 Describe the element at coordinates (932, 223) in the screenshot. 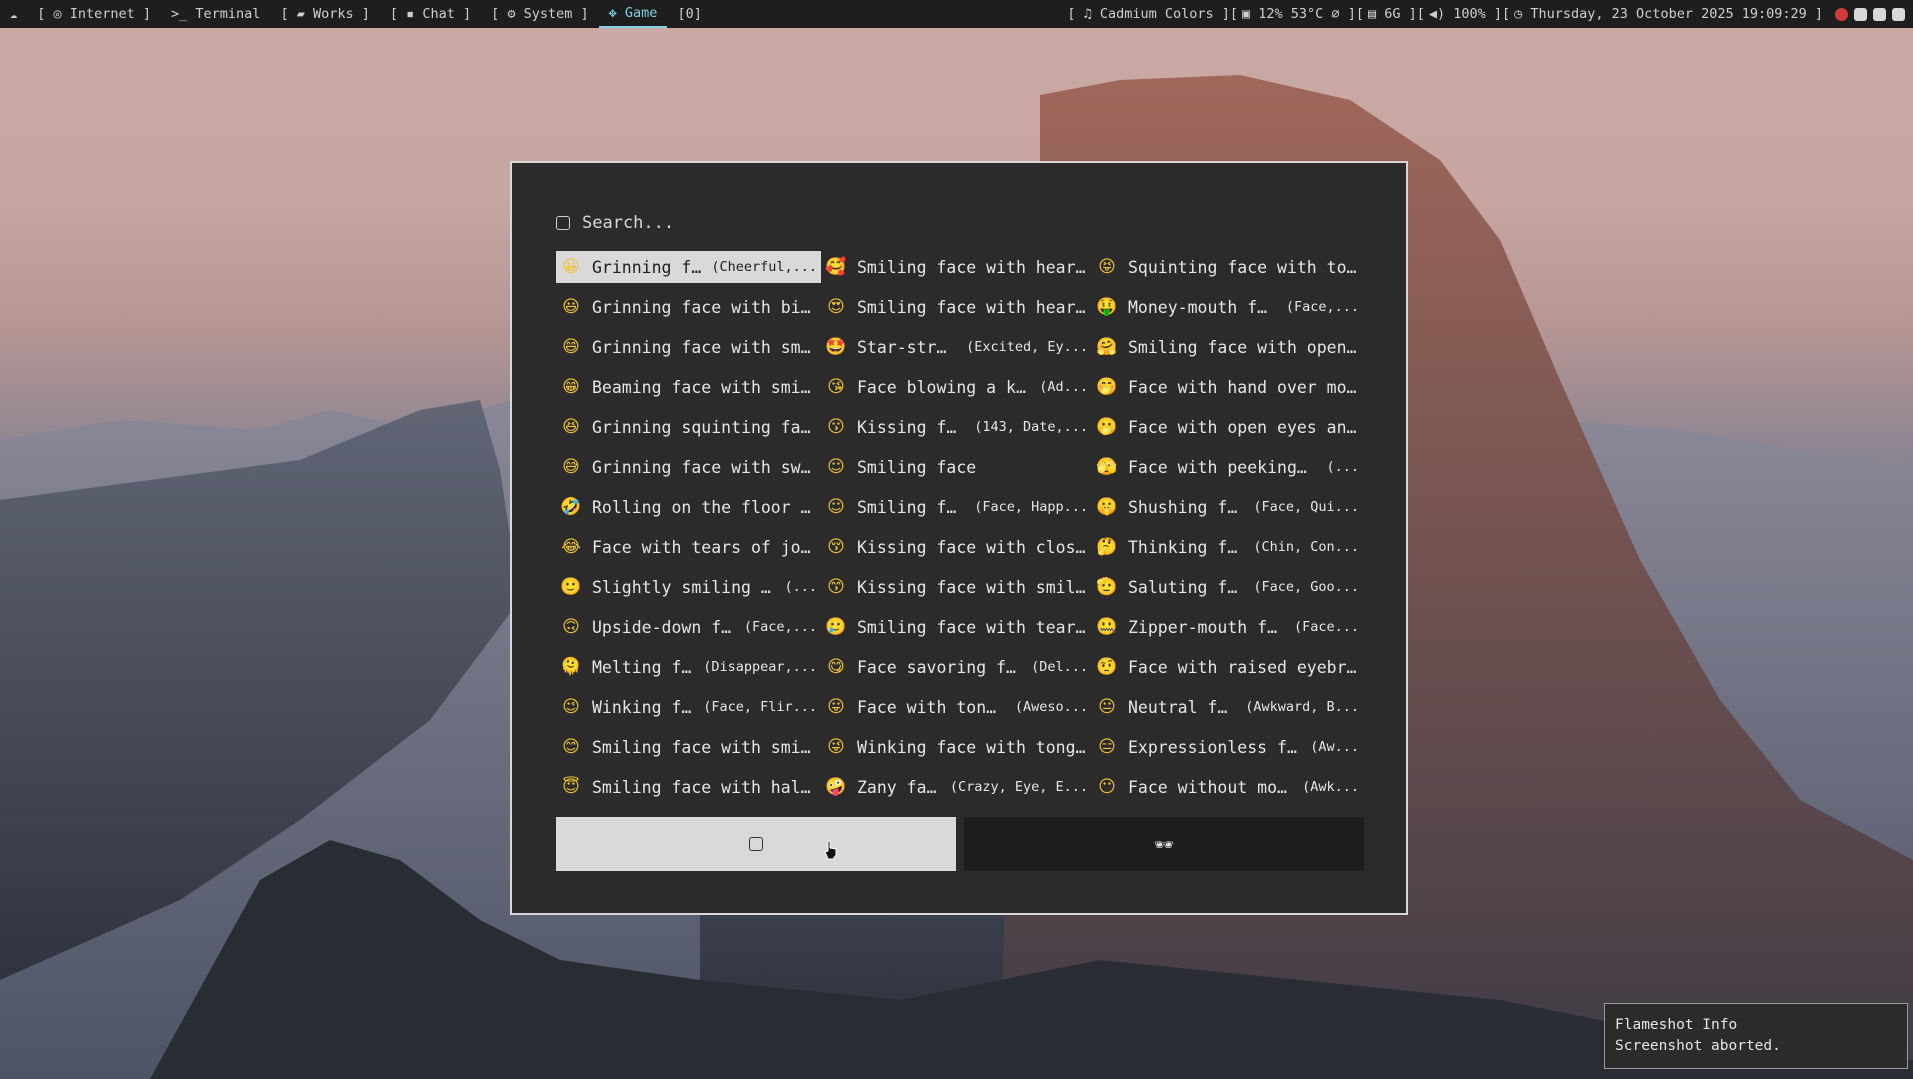

I see `search-input` at that location.